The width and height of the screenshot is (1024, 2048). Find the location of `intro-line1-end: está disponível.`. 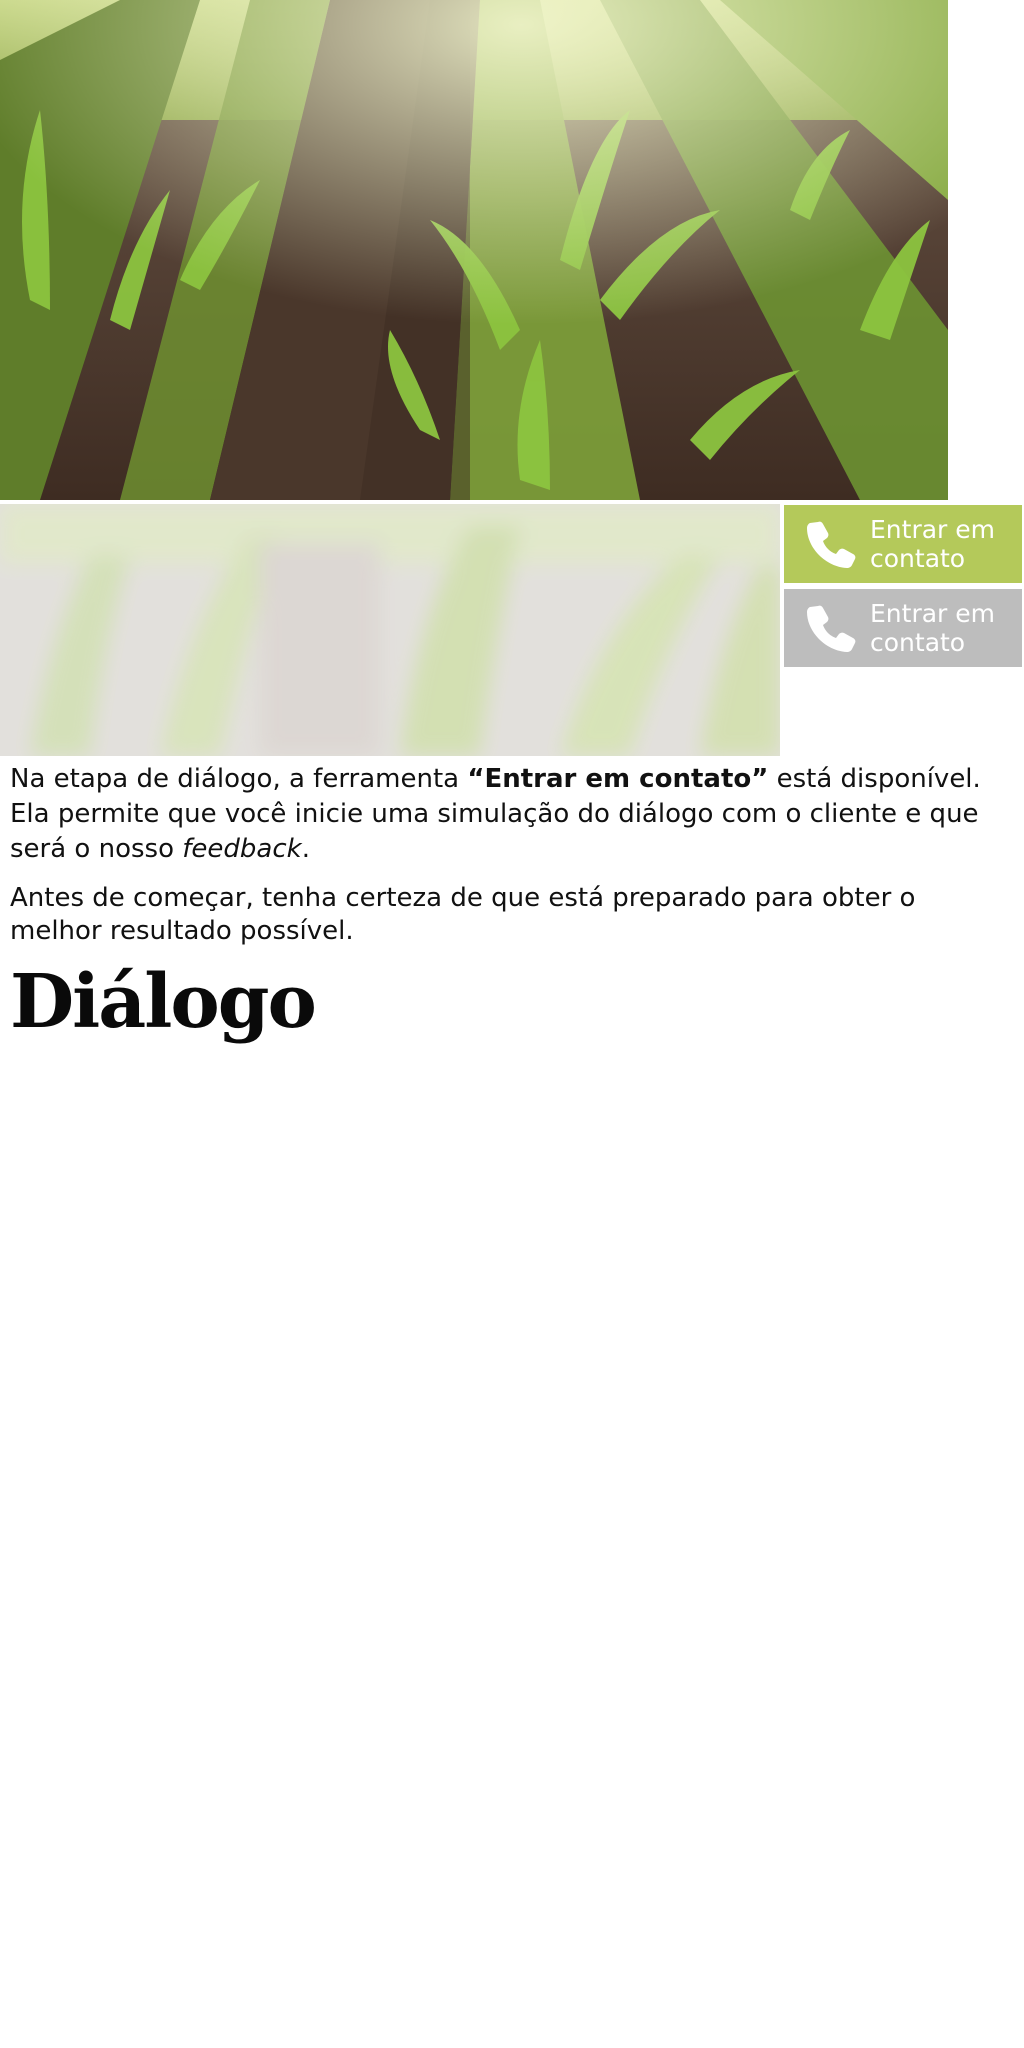

intro-line1-end: está disponível. is located at coordinates (874, 779).